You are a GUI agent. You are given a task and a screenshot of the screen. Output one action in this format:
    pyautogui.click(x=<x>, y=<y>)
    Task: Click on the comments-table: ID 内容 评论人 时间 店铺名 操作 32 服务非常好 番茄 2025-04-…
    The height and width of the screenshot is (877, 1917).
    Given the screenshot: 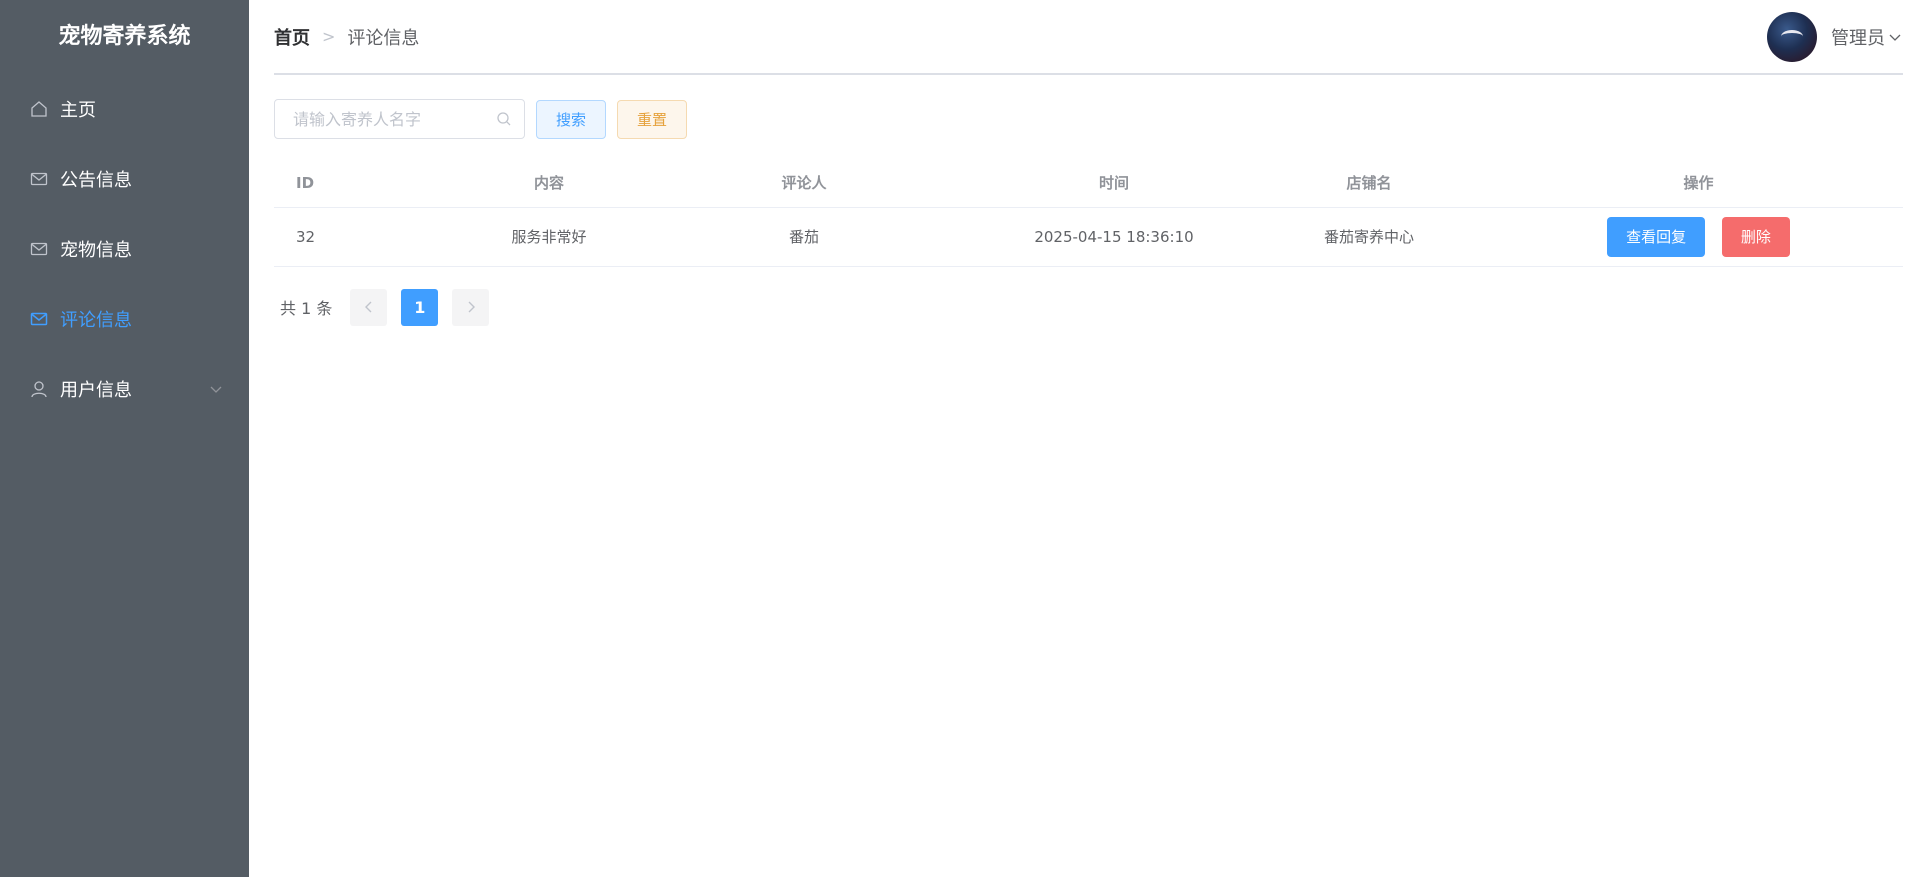 What is the action you would take?
    pyautogui.click(x=1088, y=213)
    